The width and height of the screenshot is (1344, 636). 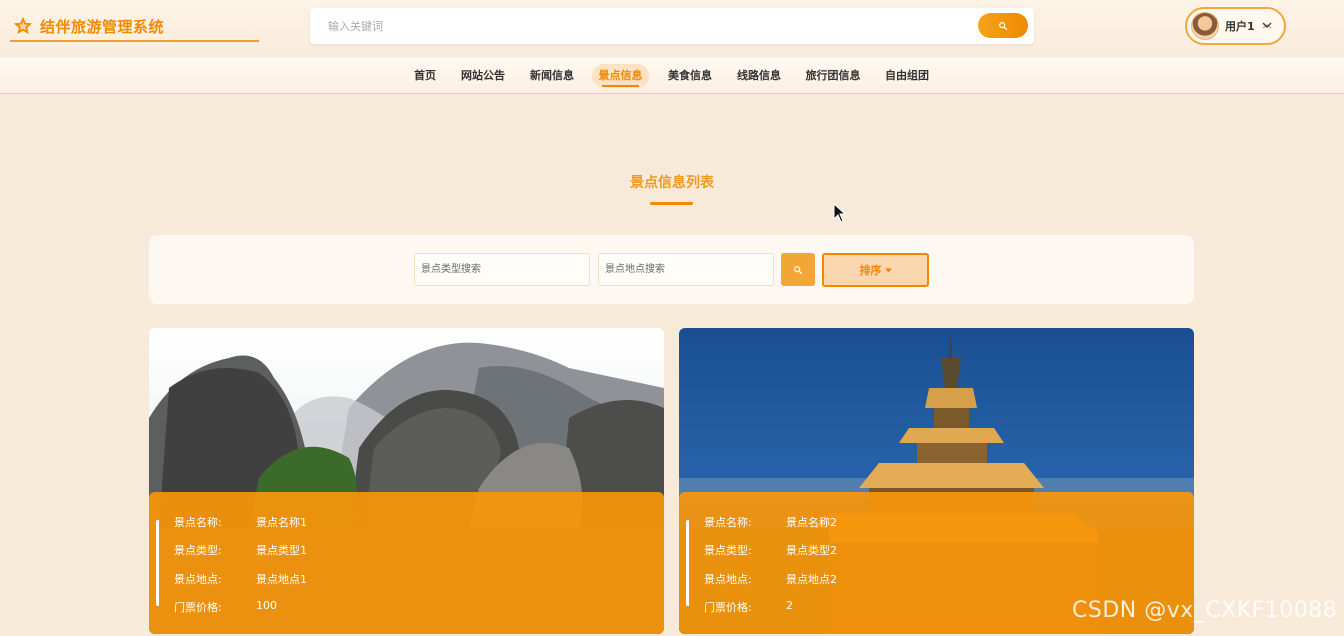 What do you see at coordinates (672, 183) in the screenshot?
I see `page-title: 景点信息列表` at bounding box center [672, 183].